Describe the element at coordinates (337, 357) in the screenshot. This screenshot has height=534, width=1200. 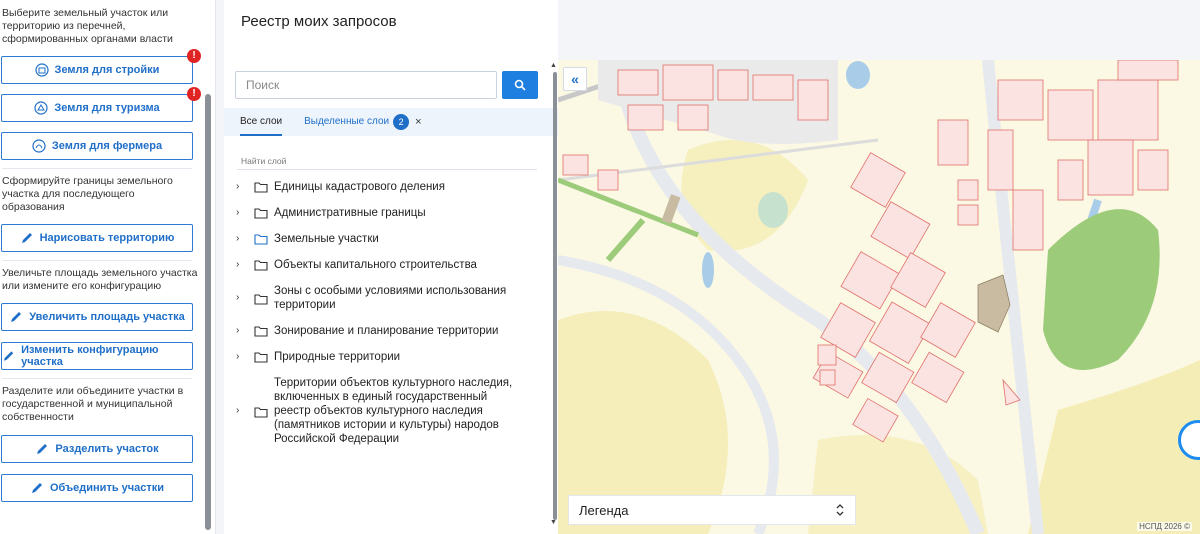
I see `layer-item-label: Природные территории` at that location.